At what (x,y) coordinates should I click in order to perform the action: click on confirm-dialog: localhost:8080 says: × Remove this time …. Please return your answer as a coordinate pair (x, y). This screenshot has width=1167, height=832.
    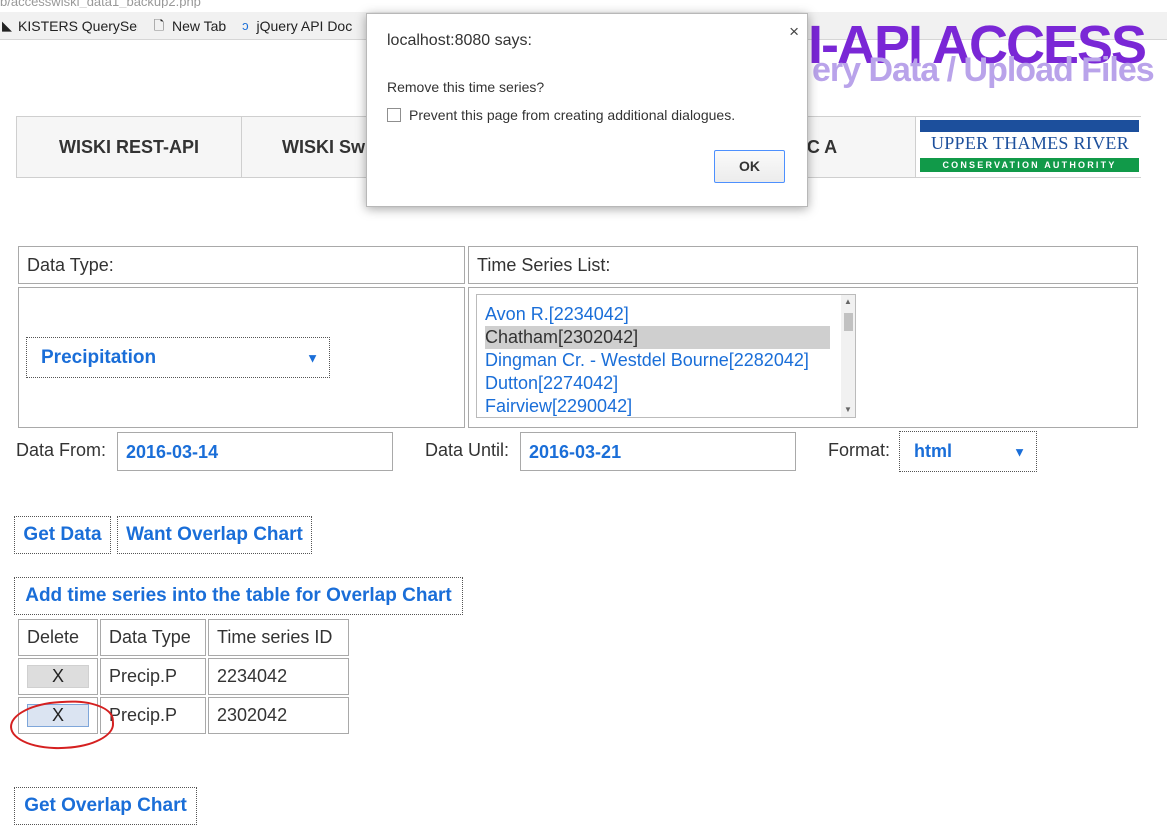
    Looking at the image, I should click on (587, 110).